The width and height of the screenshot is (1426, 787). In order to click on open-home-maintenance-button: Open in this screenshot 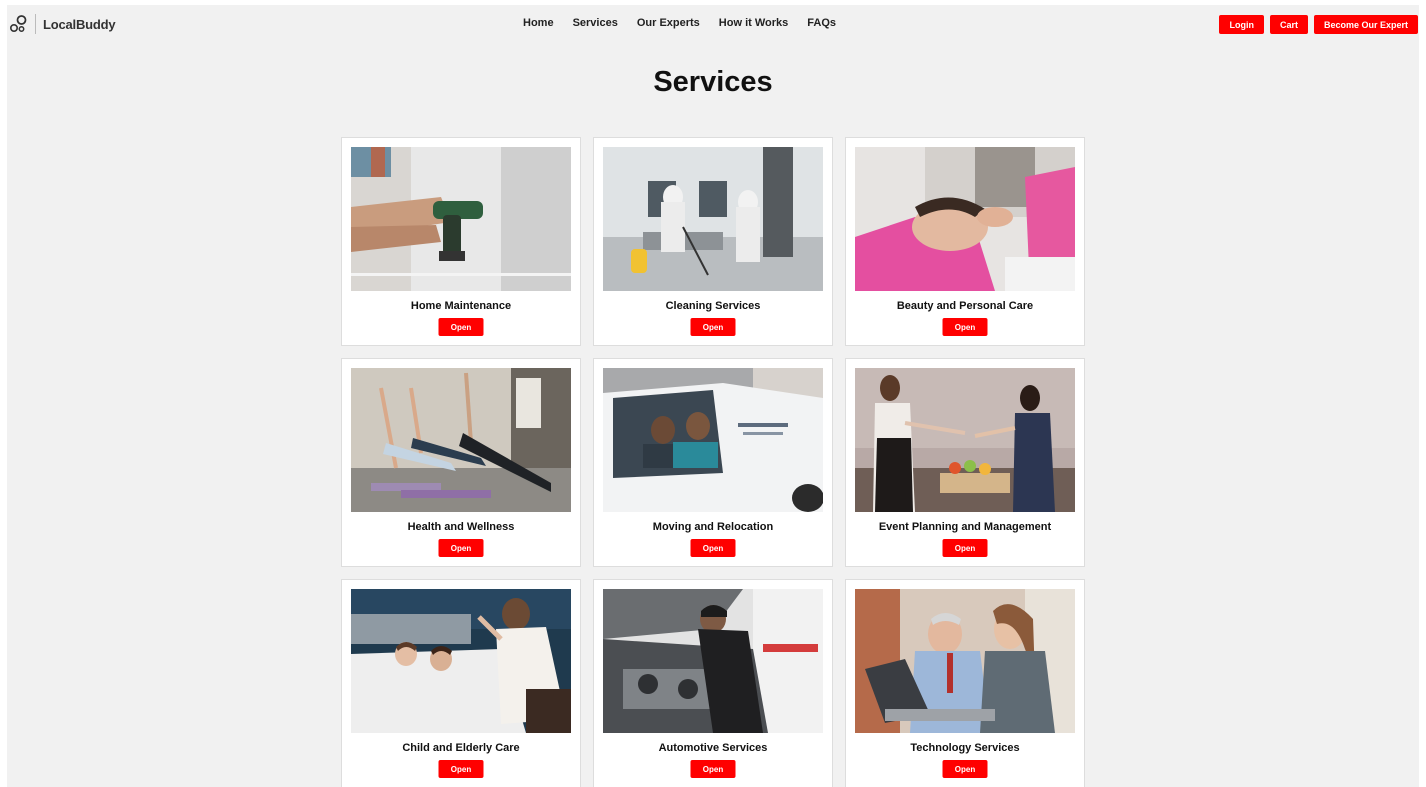, I will do `click(461, 327)`.